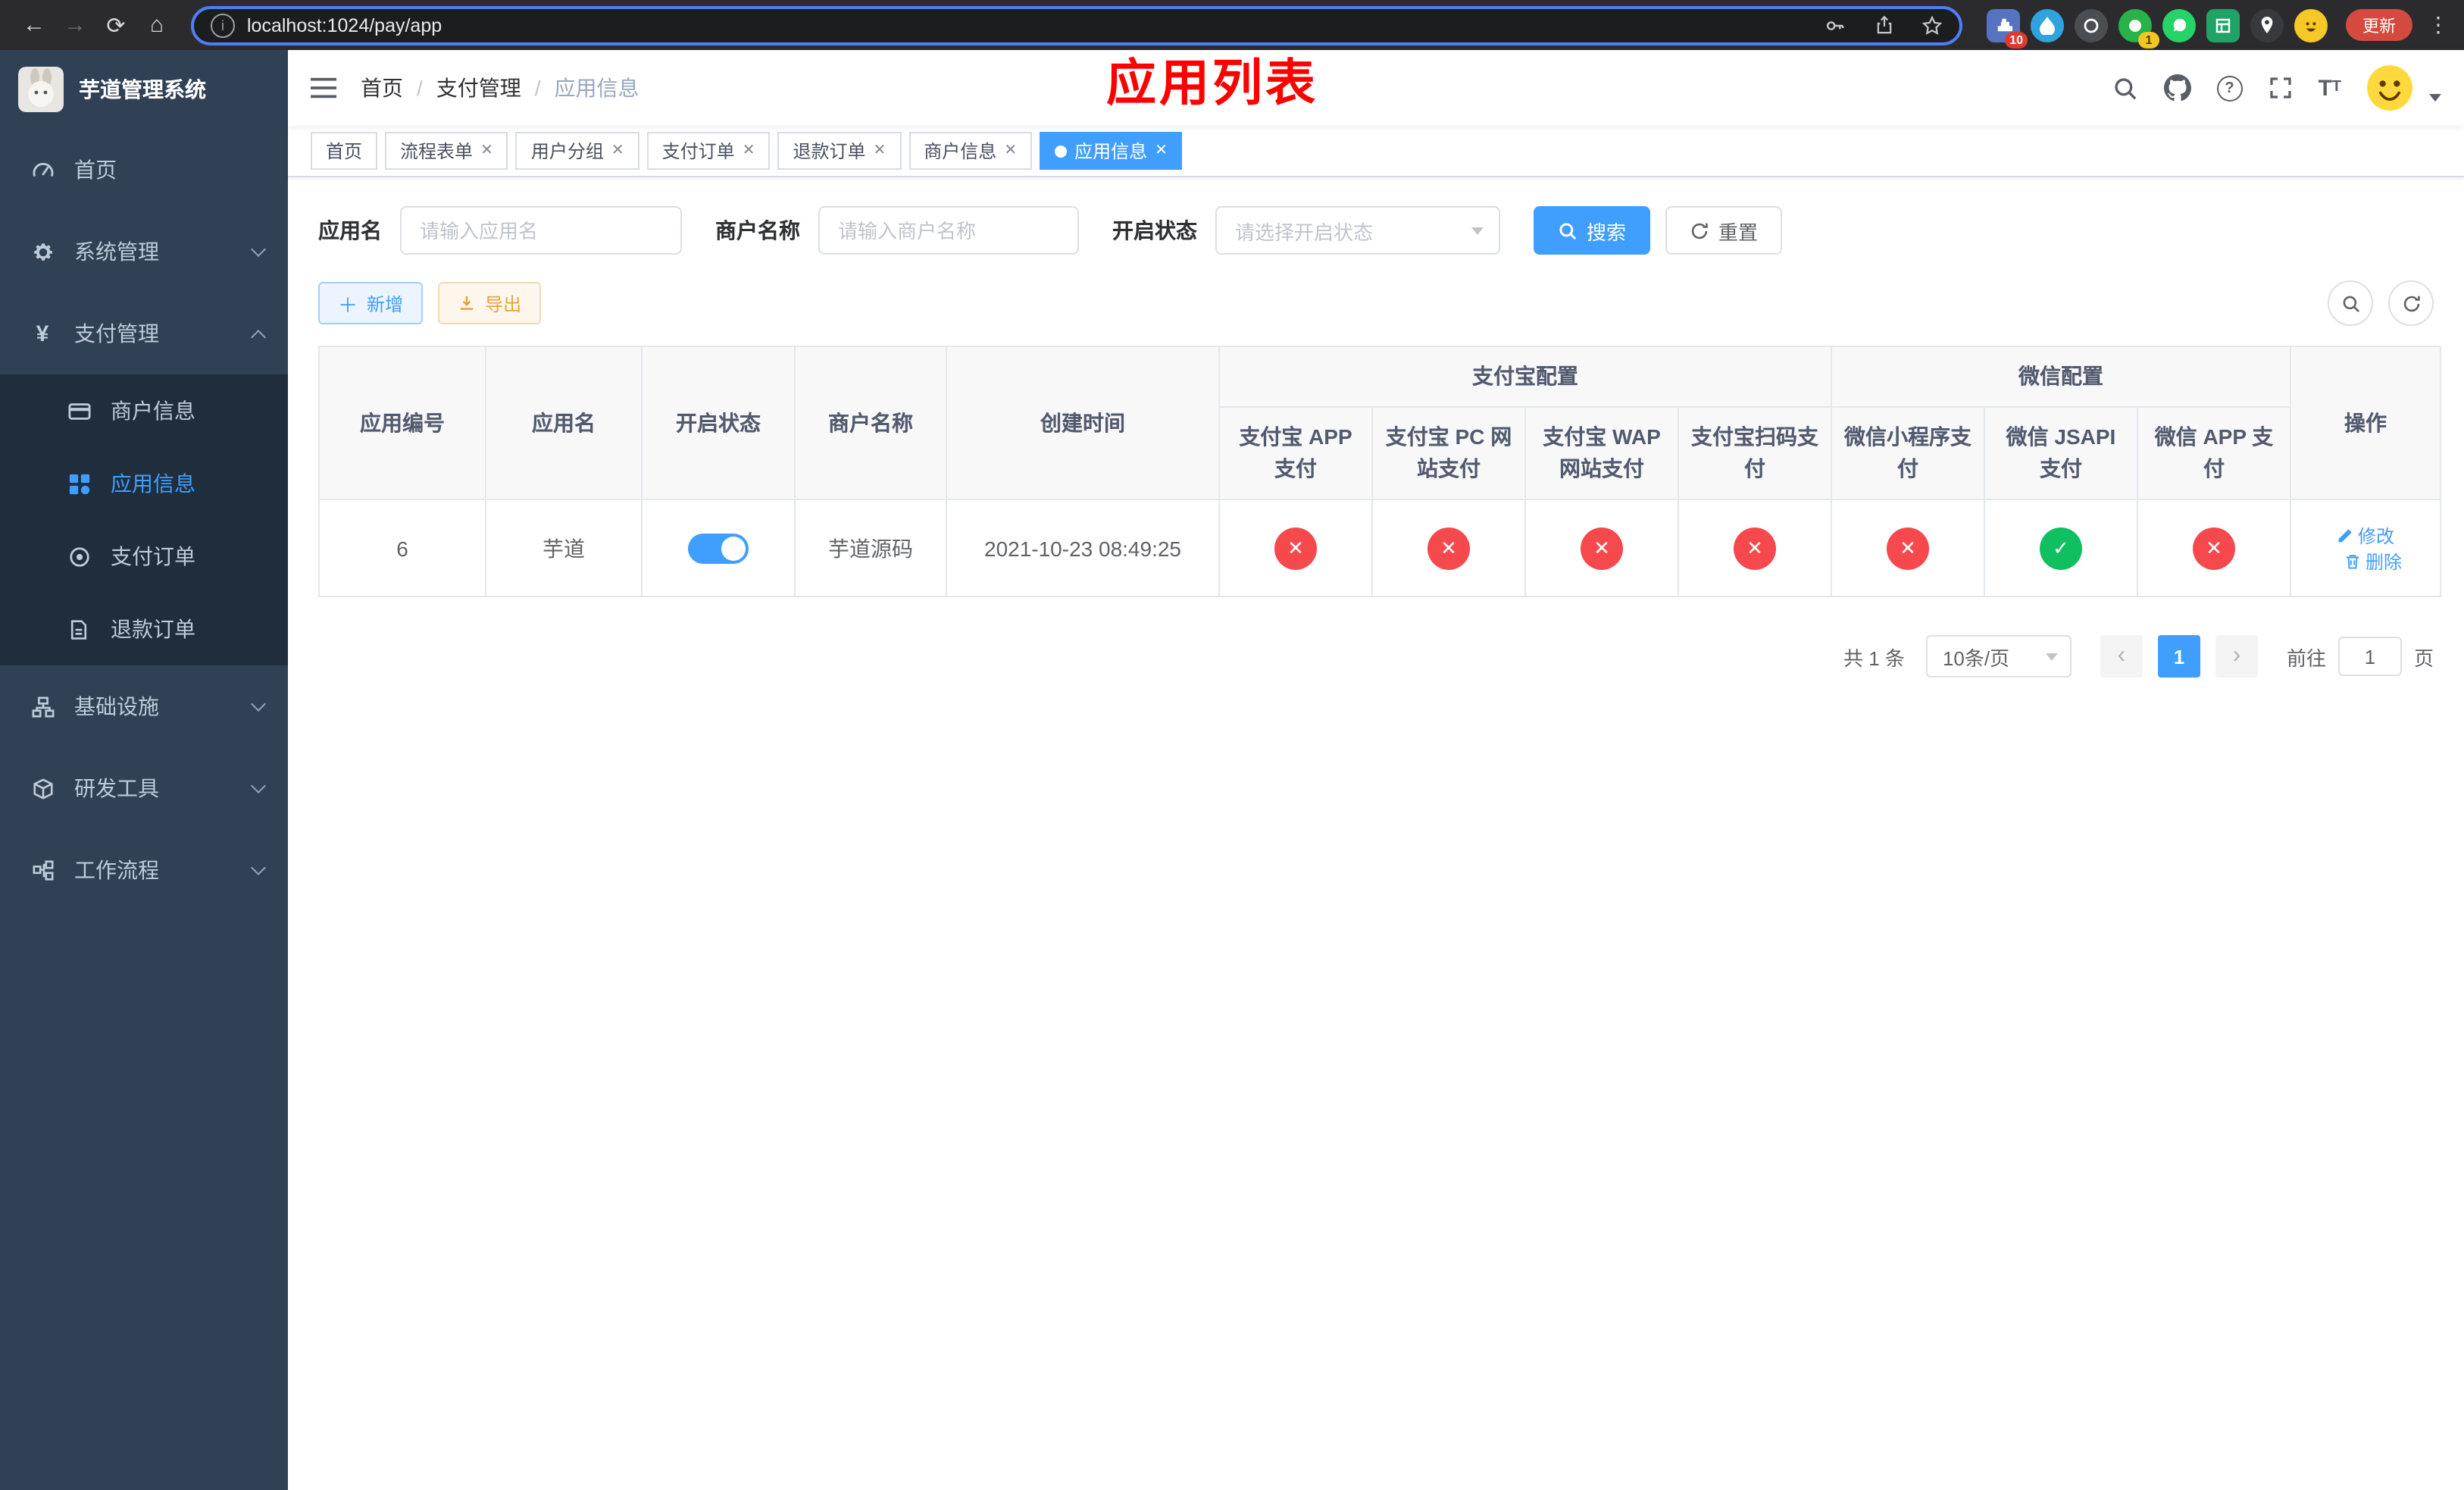  Describe the element at coordinates (144, 411) in the screenshot. I see `sidebar-item-merchant-info: 商户信息` at that location.